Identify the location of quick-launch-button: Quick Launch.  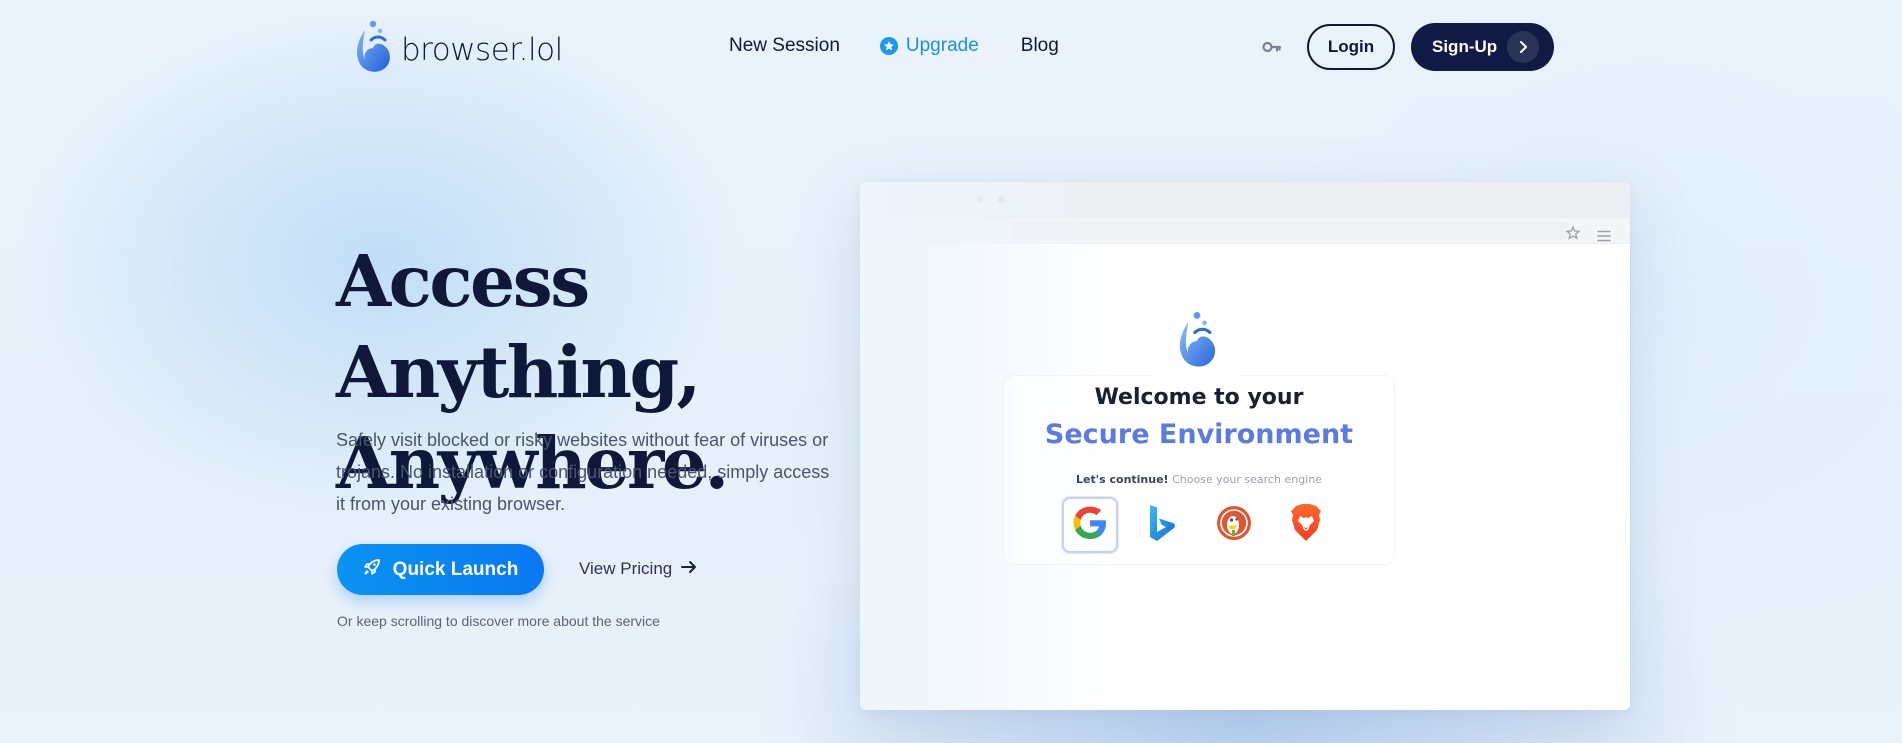
(440, 569).